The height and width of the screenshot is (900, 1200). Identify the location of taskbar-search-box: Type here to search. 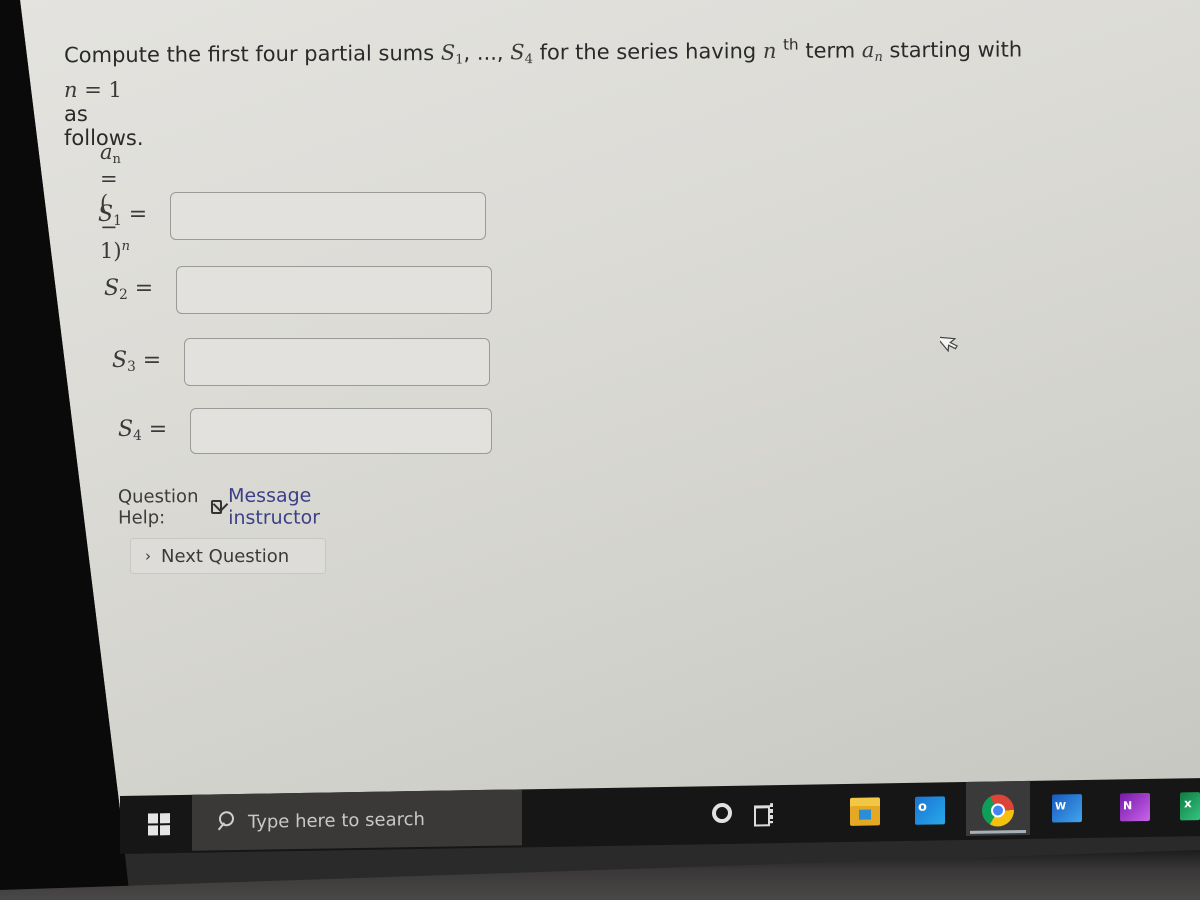
(357, 820).